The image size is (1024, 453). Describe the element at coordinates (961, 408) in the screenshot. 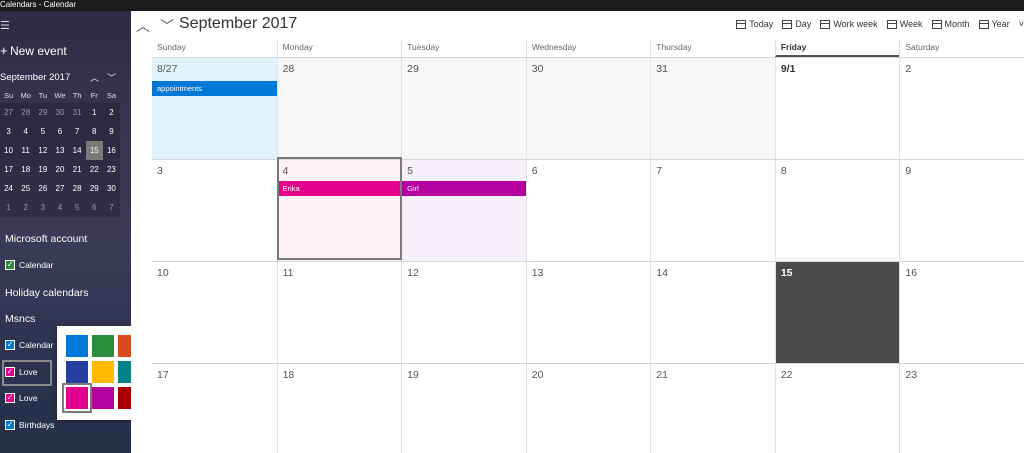

I see `calendar-day: 23` at that location.